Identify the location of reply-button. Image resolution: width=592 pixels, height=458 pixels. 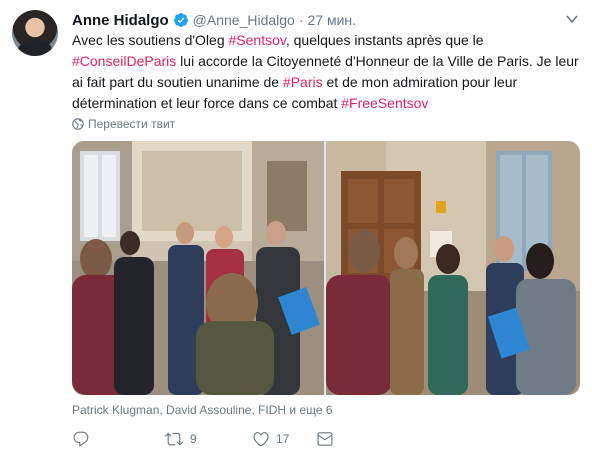
(84, 439).